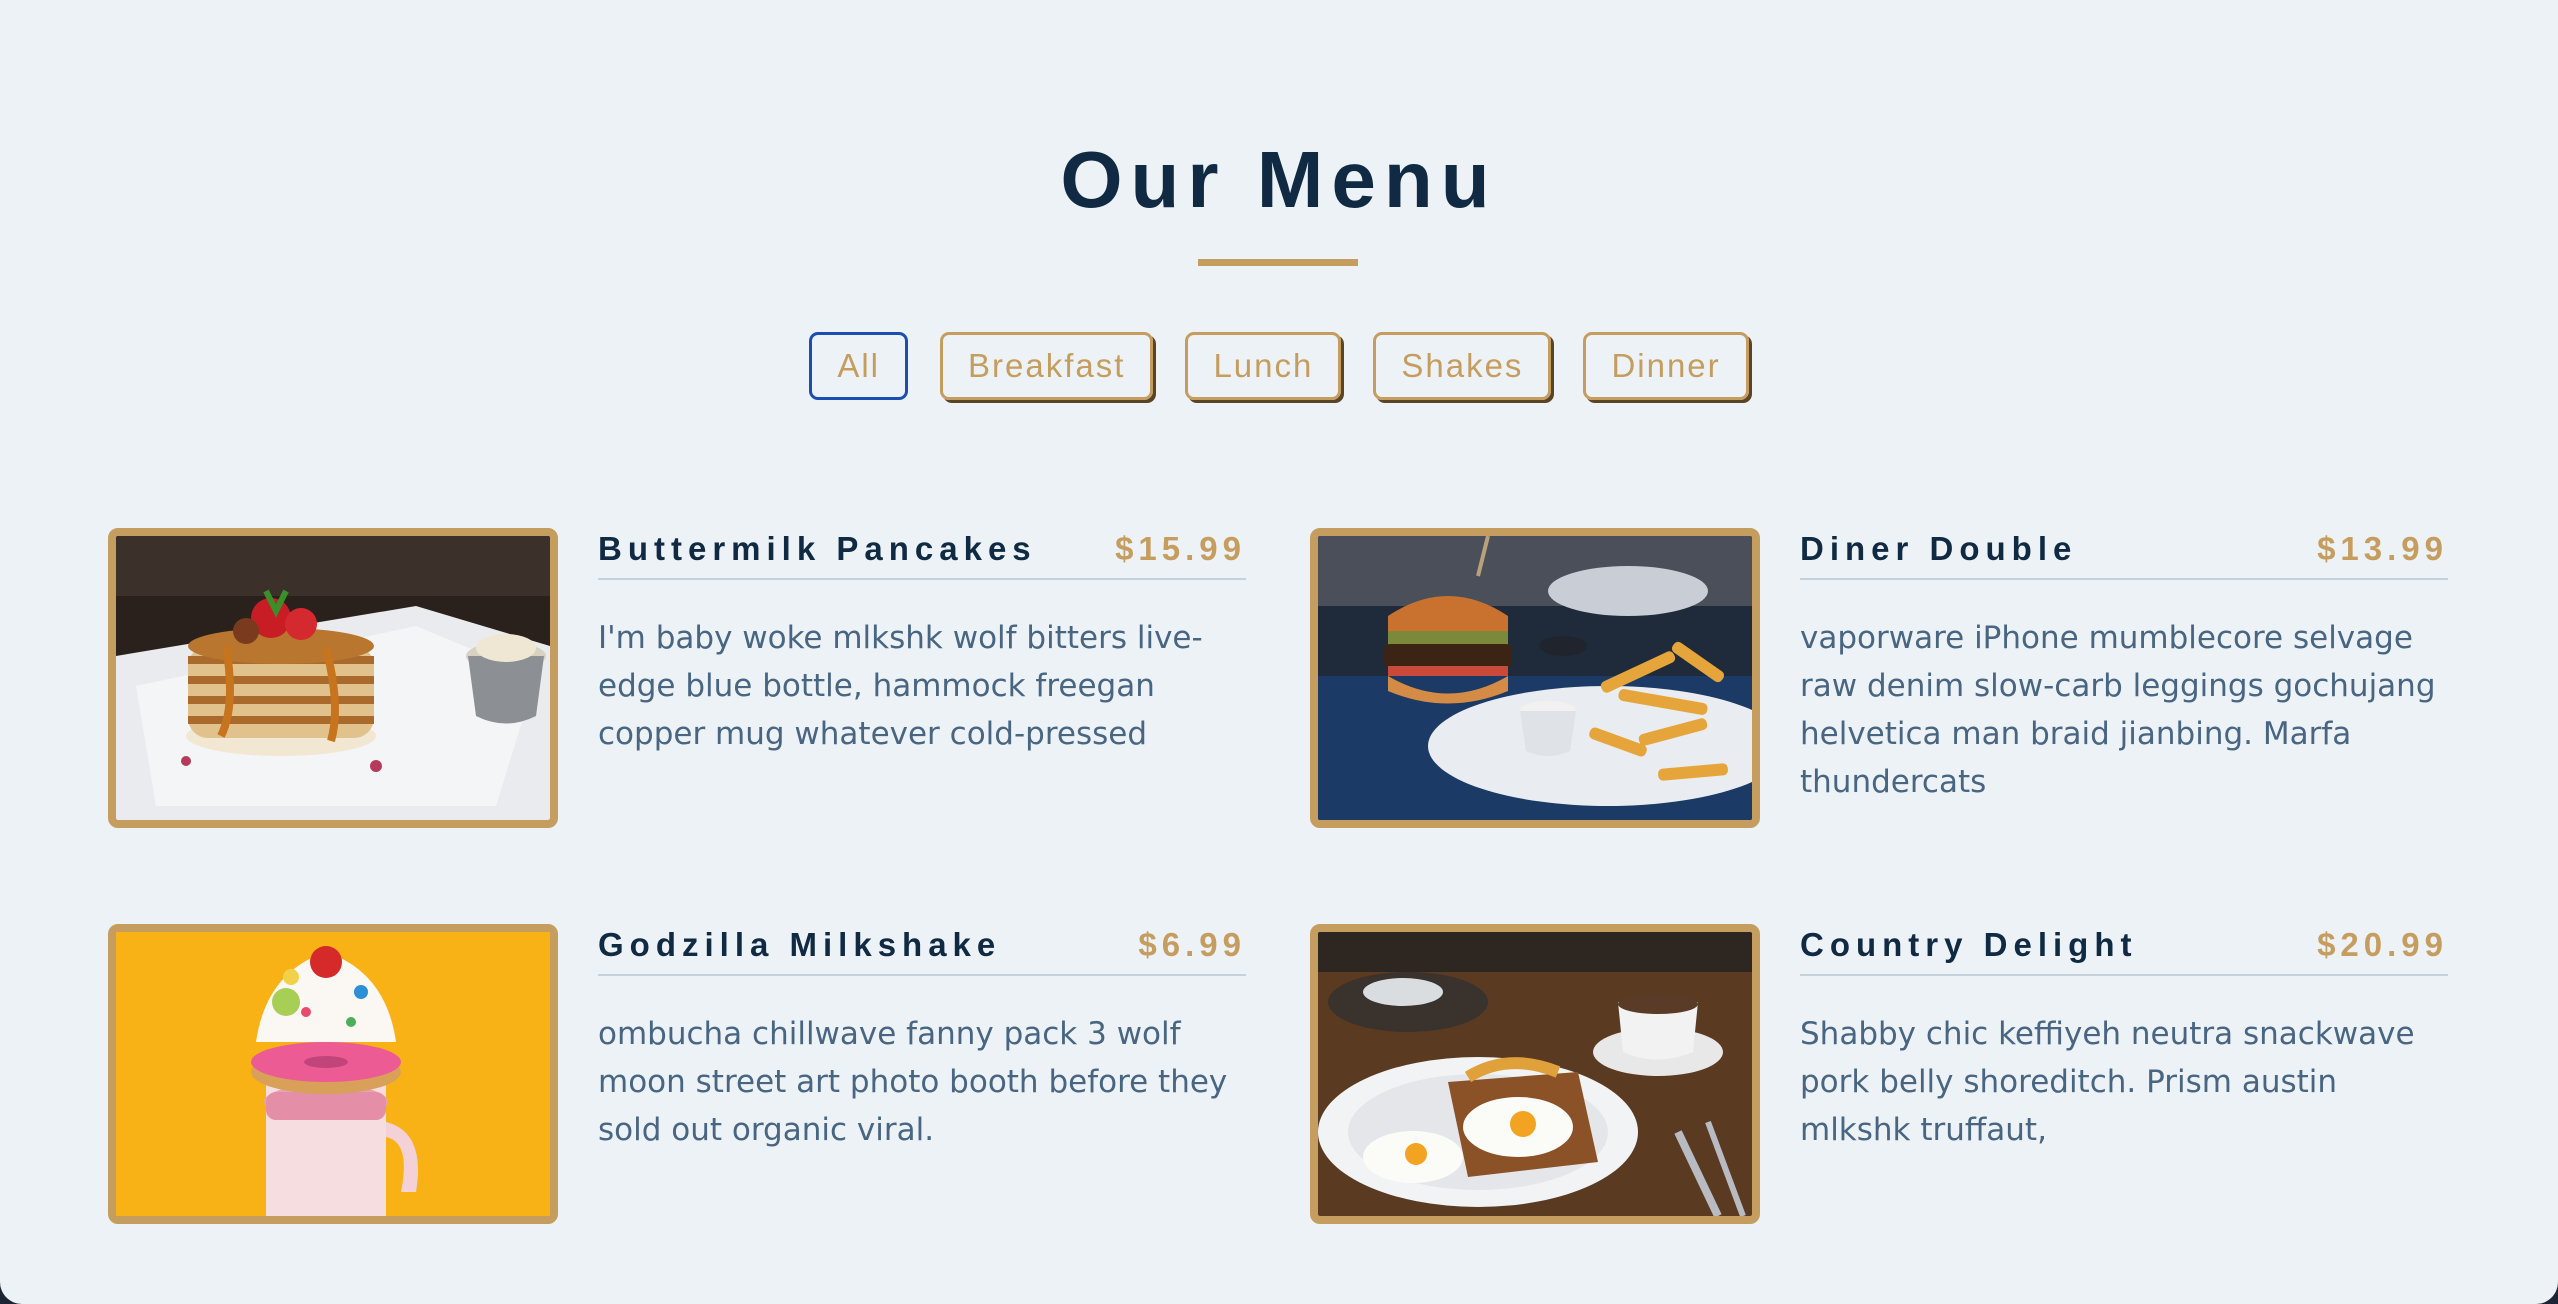 The width and height of the screenshot is (2558, 1304). I want to click on filter-shakes-button: Shakes, so click(1462, 366).